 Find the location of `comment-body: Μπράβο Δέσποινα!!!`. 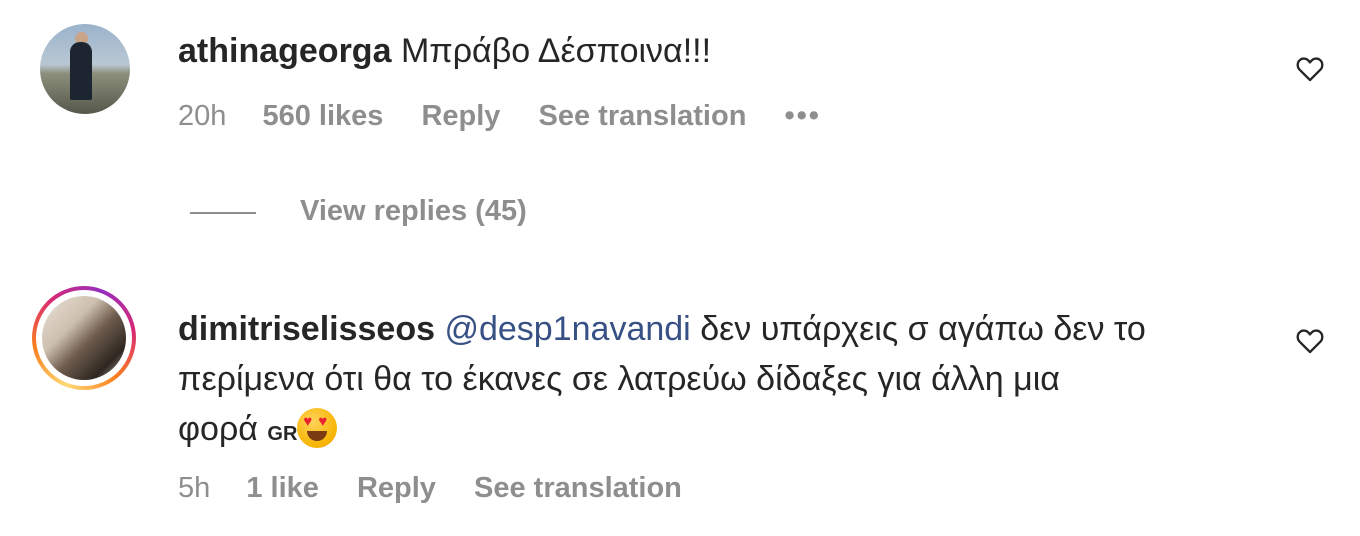

comment-body: Μπράβο Δέσποινα!!! is located at coordinates (556, 51).